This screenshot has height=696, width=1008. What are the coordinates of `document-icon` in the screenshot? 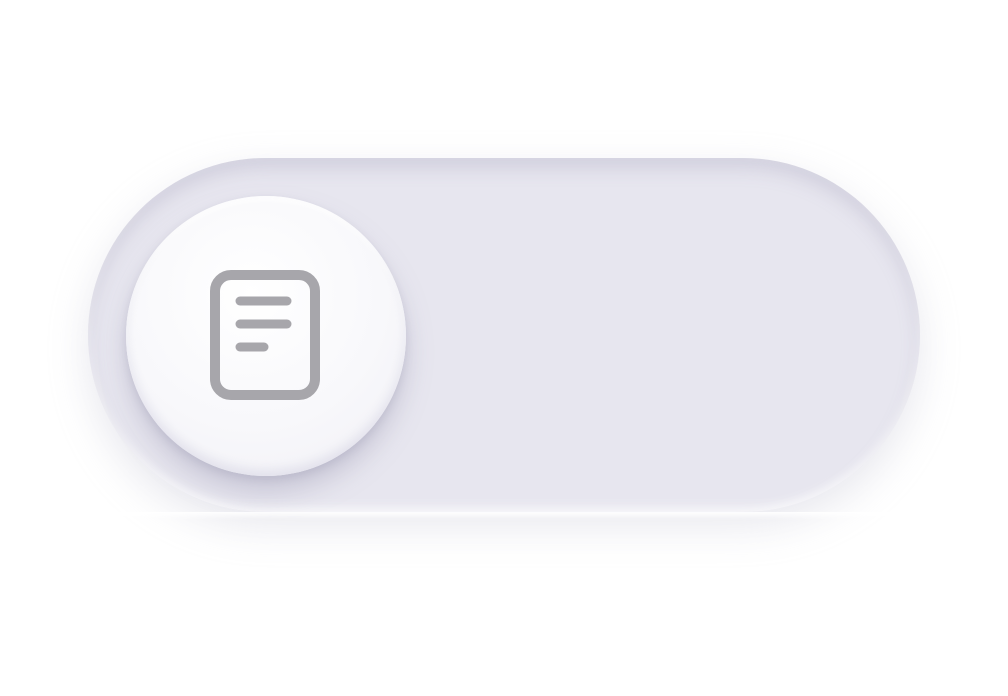 It's located at (265, 335).